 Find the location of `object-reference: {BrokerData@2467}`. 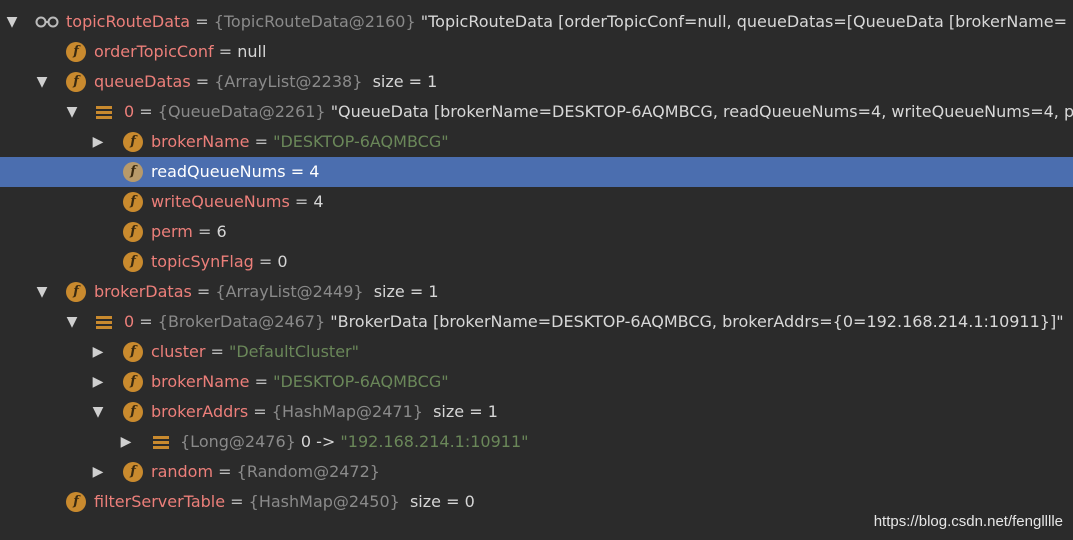

object-reference: {BrokerData@2467} is located at coordinates (241, 321).